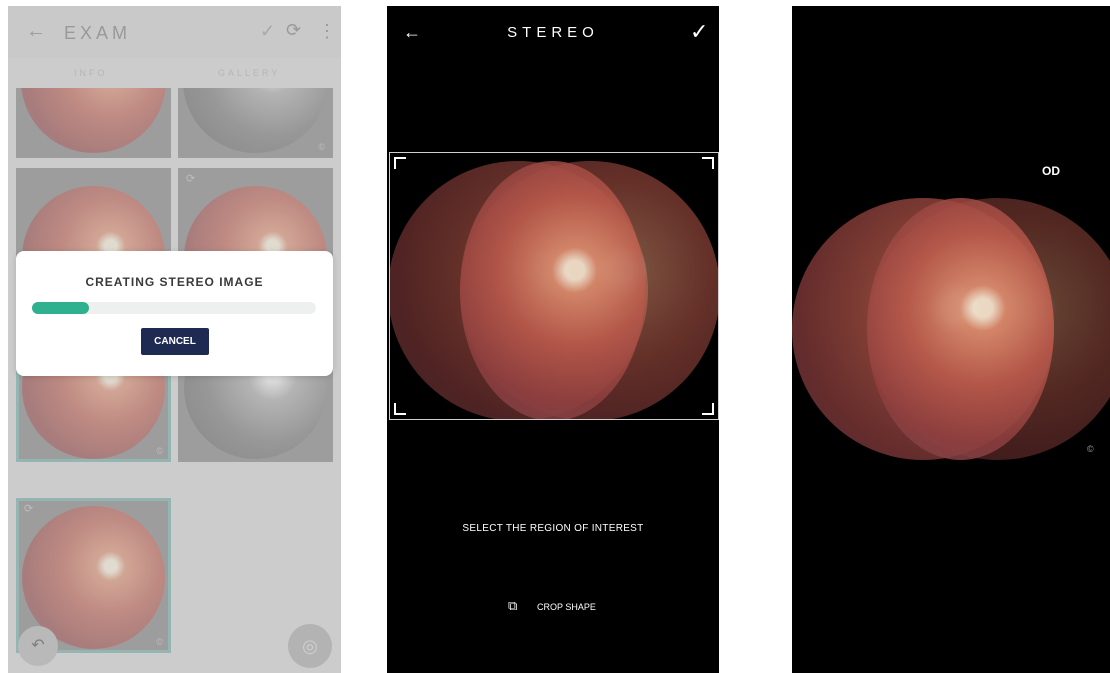 The image size is (1110, 673). Describe the element at coordinates (38, 646) in the screenshot. I see `undo-icon: ↶` at that location.